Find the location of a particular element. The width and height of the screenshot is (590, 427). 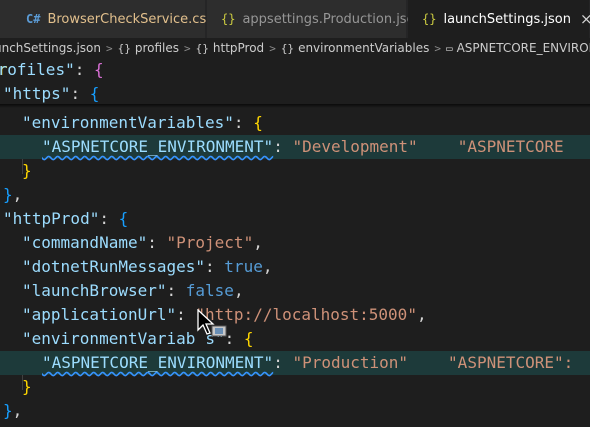

json-string-value-overflow: "ASPNETCORE": is located at coordinates (511, 362).